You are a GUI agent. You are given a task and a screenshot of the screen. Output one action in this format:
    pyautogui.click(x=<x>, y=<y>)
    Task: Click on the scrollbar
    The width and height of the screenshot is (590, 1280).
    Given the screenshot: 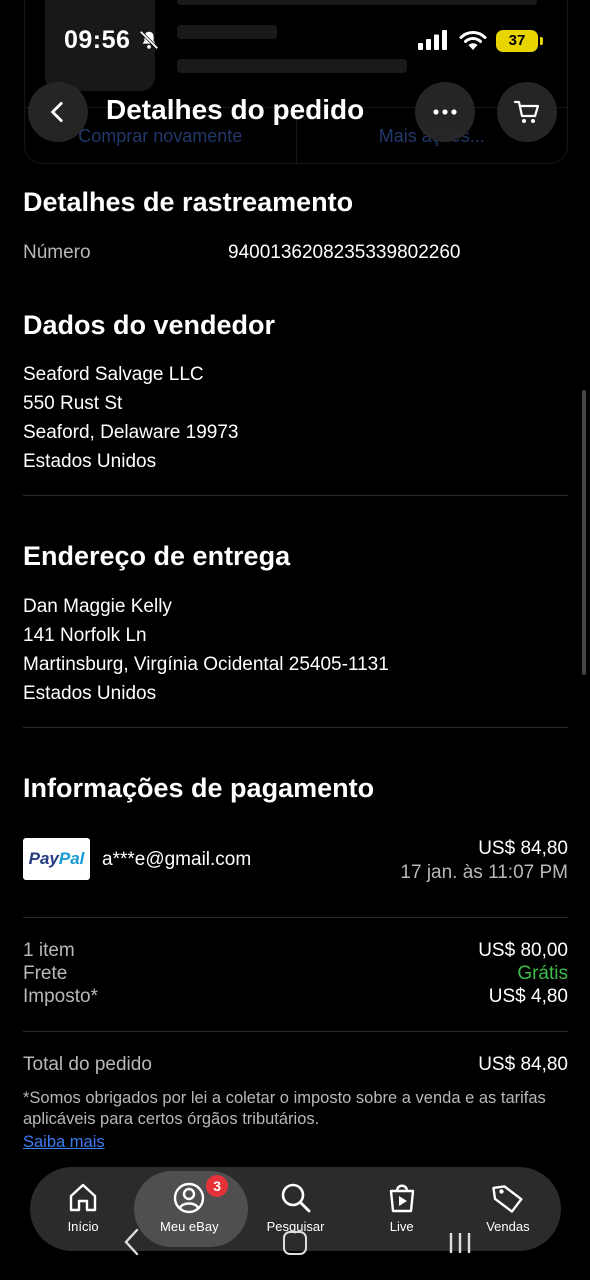 What is the action you would take?
    pyautogui.click(x=584, y=532)
    